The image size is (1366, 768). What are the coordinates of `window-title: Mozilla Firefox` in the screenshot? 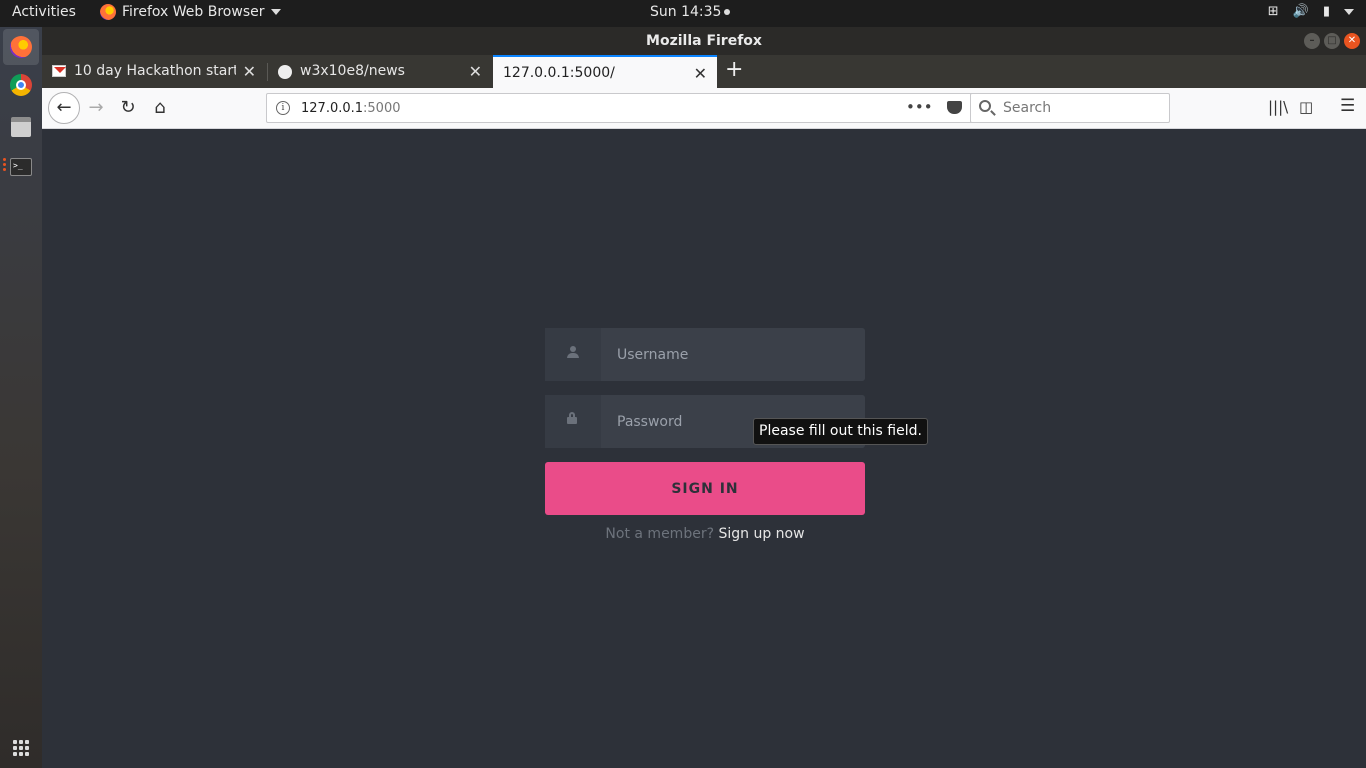 It's located at (704, 41).